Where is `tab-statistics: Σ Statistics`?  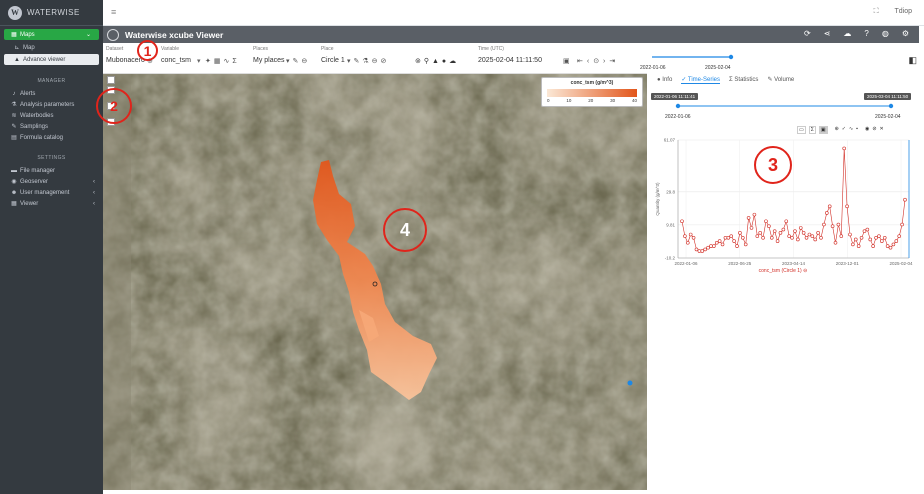
tab-statistics: Σ Statistics is located at coordinates (743, 80).